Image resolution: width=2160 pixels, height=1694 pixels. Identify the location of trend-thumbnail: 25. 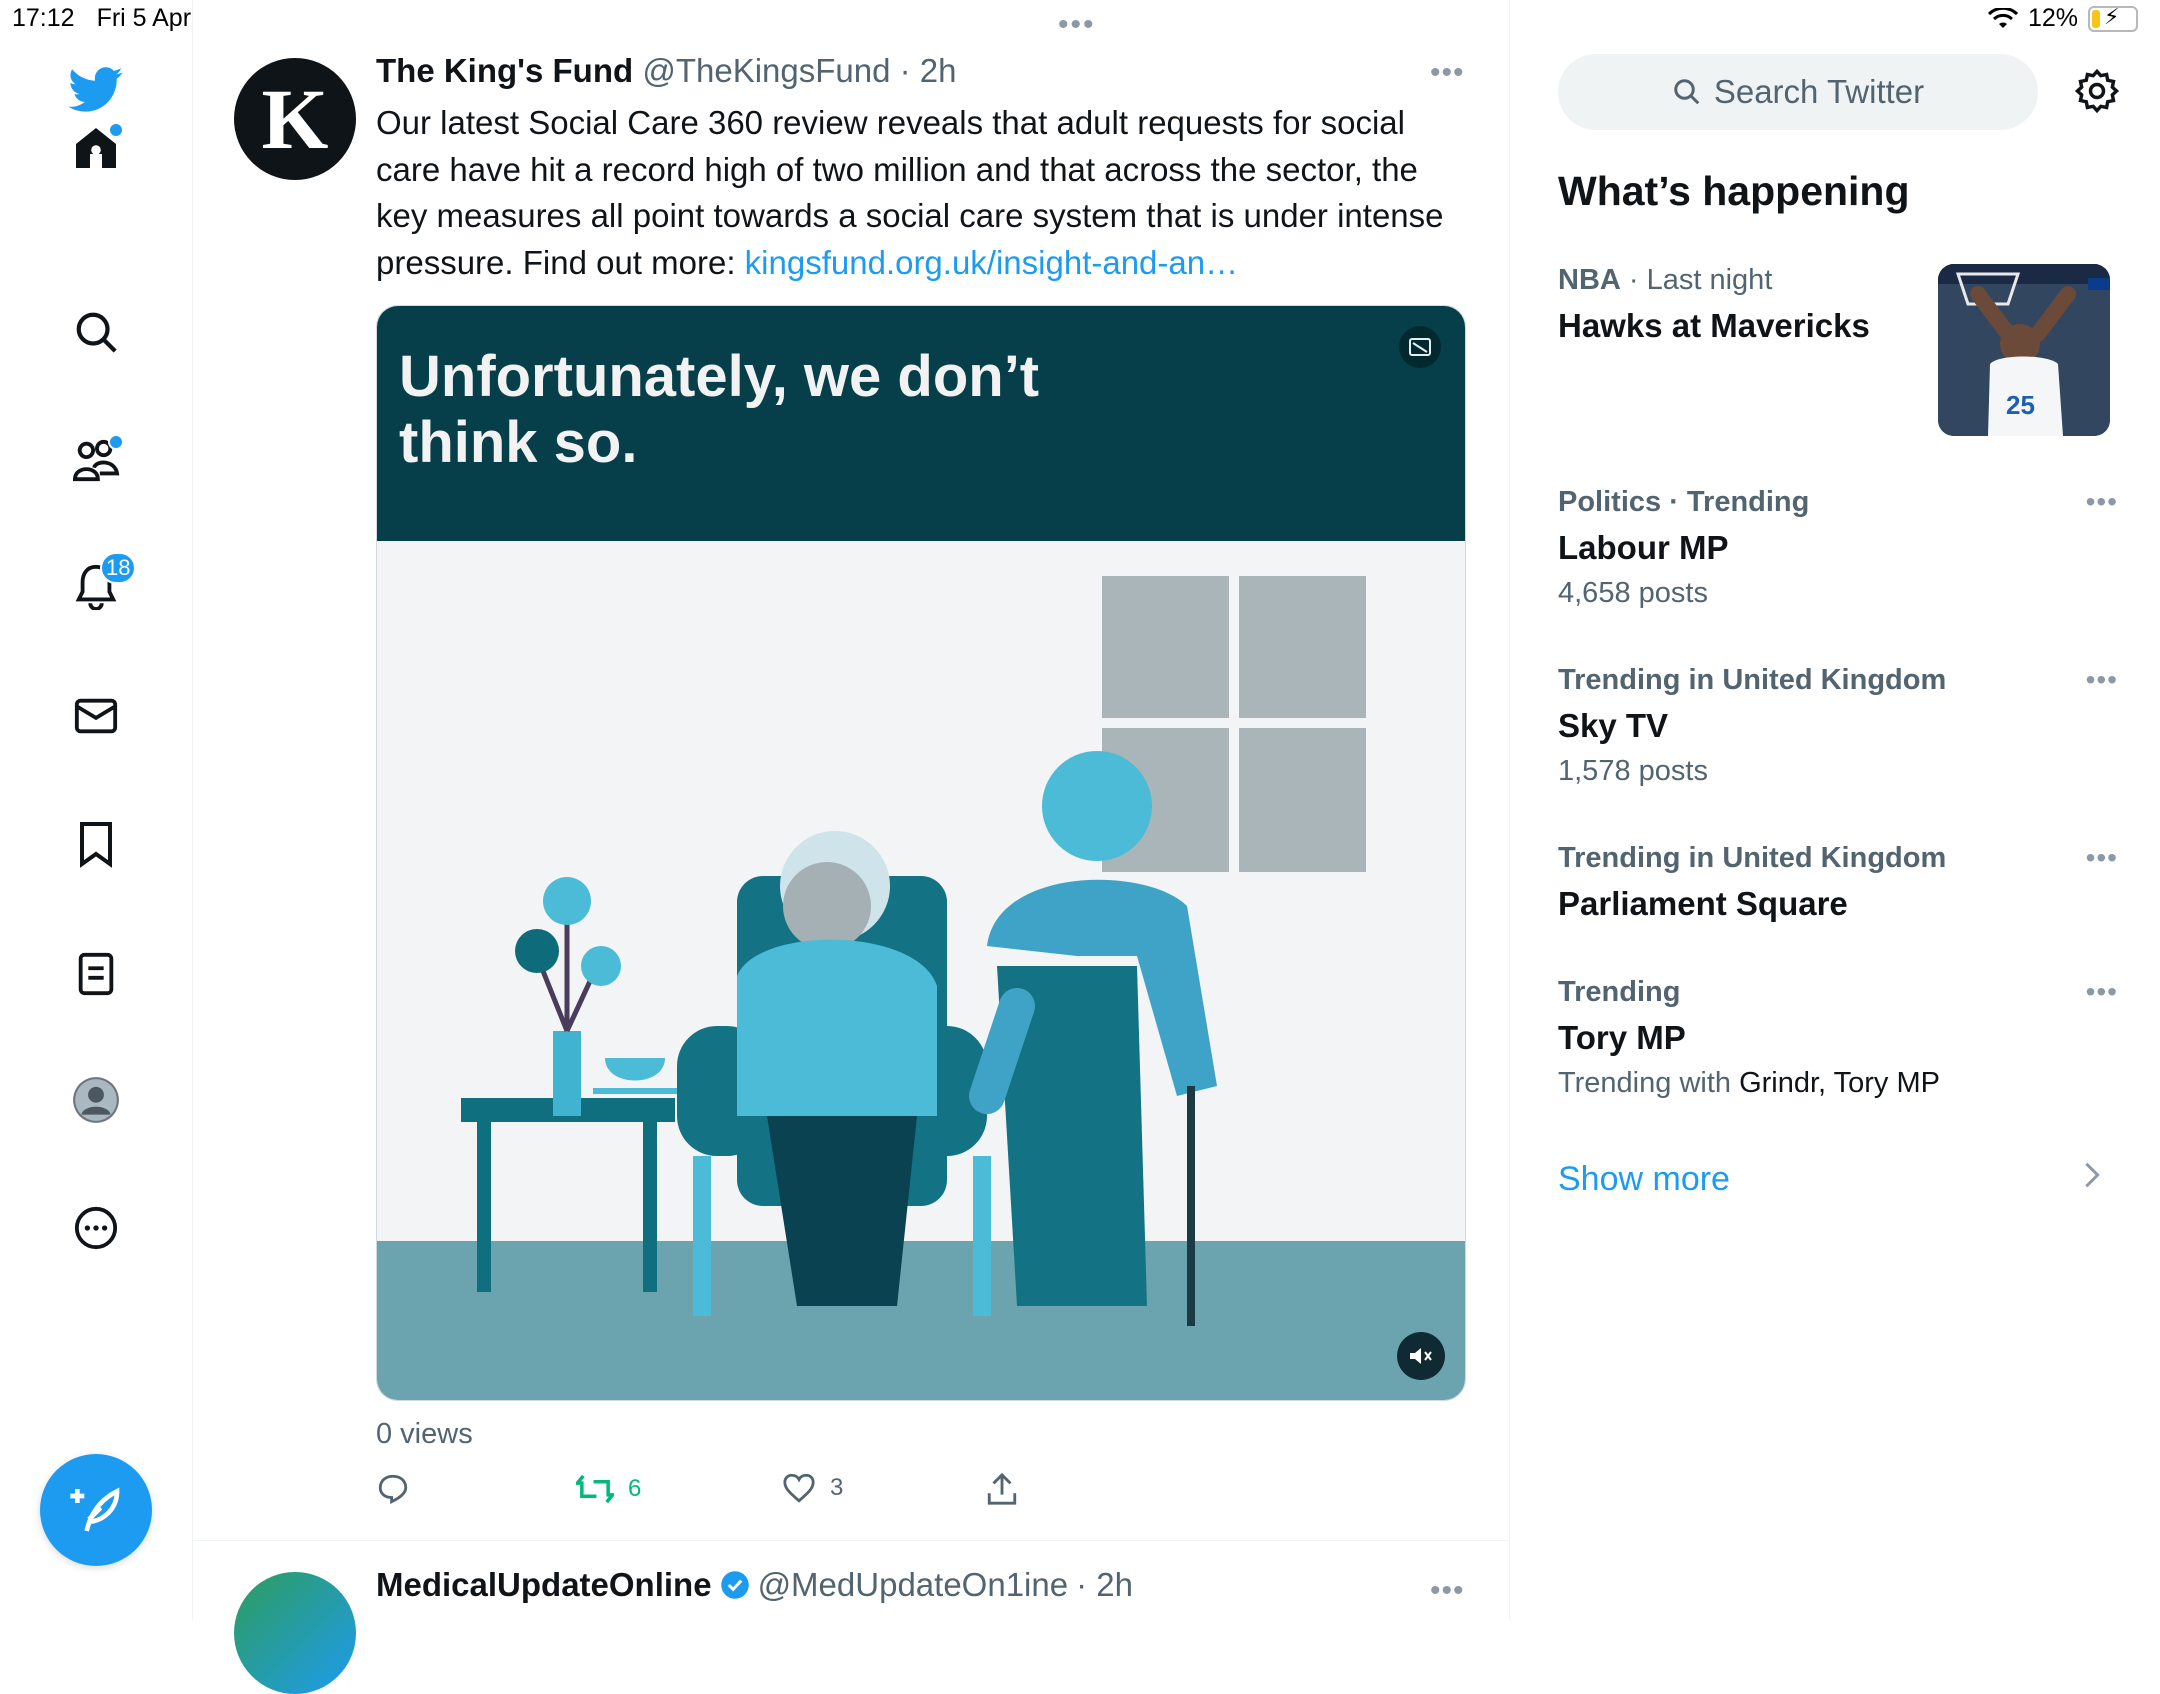
(2024, 350).